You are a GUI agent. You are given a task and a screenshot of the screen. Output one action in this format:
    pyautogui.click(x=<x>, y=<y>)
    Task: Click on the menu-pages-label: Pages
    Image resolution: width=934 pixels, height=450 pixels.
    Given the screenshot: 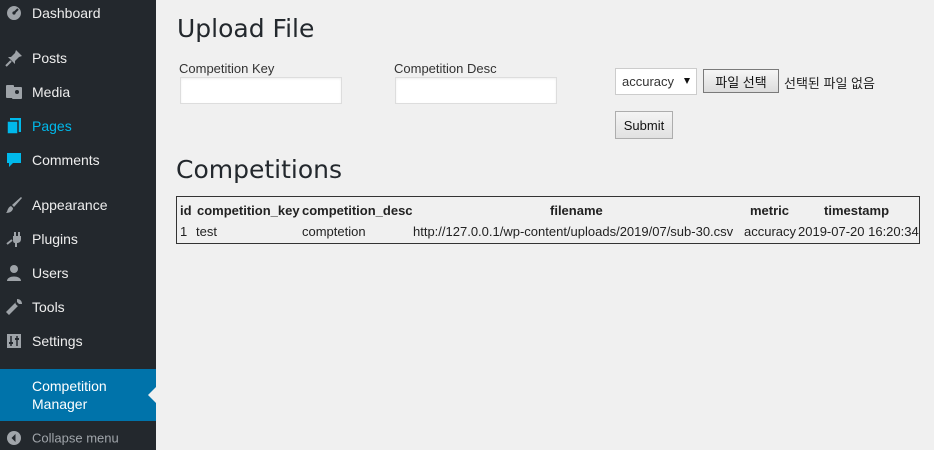 What is the action you would take?
    pyautogui.click(x=52, y=126)
    